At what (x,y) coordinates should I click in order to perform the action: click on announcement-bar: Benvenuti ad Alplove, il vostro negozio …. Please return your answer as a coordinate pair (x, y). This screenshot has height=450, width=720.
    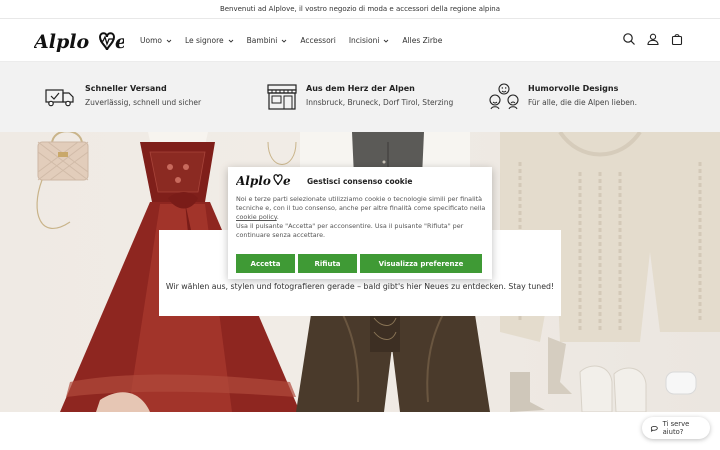
    Looking at the image, I should click on (360, 9).